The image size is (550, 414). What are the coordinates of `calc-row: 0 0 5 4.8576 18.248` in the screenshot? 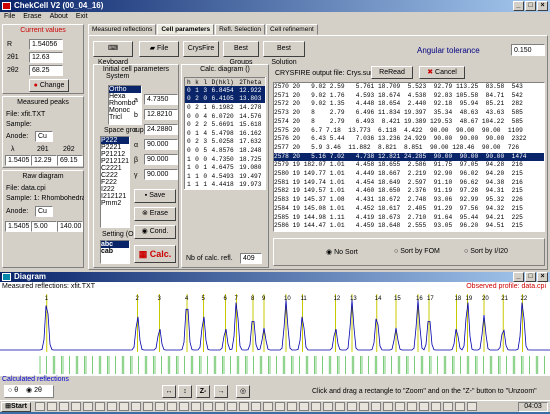 It's located at (225, 150).